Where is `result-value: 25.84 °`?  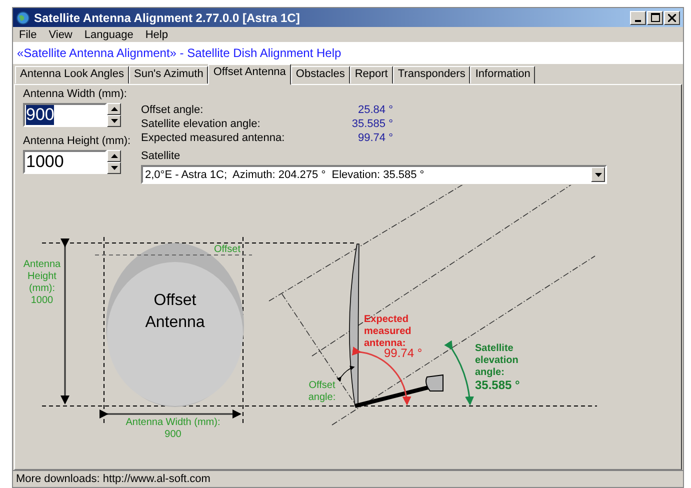
result-value: 25.84 ° is located at coordinates (375, 110).